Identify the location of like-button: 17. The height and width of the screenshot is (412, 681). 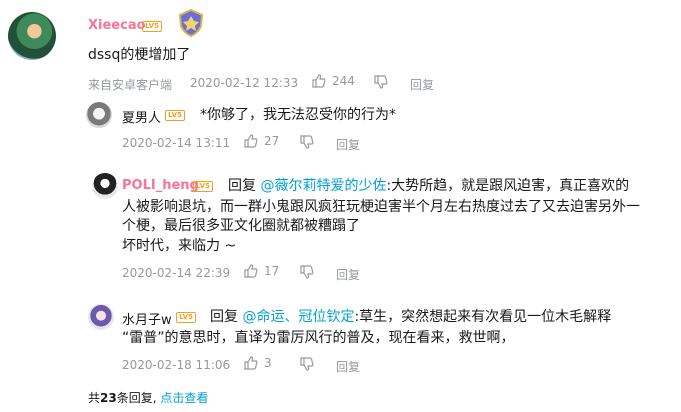
(261, 271).